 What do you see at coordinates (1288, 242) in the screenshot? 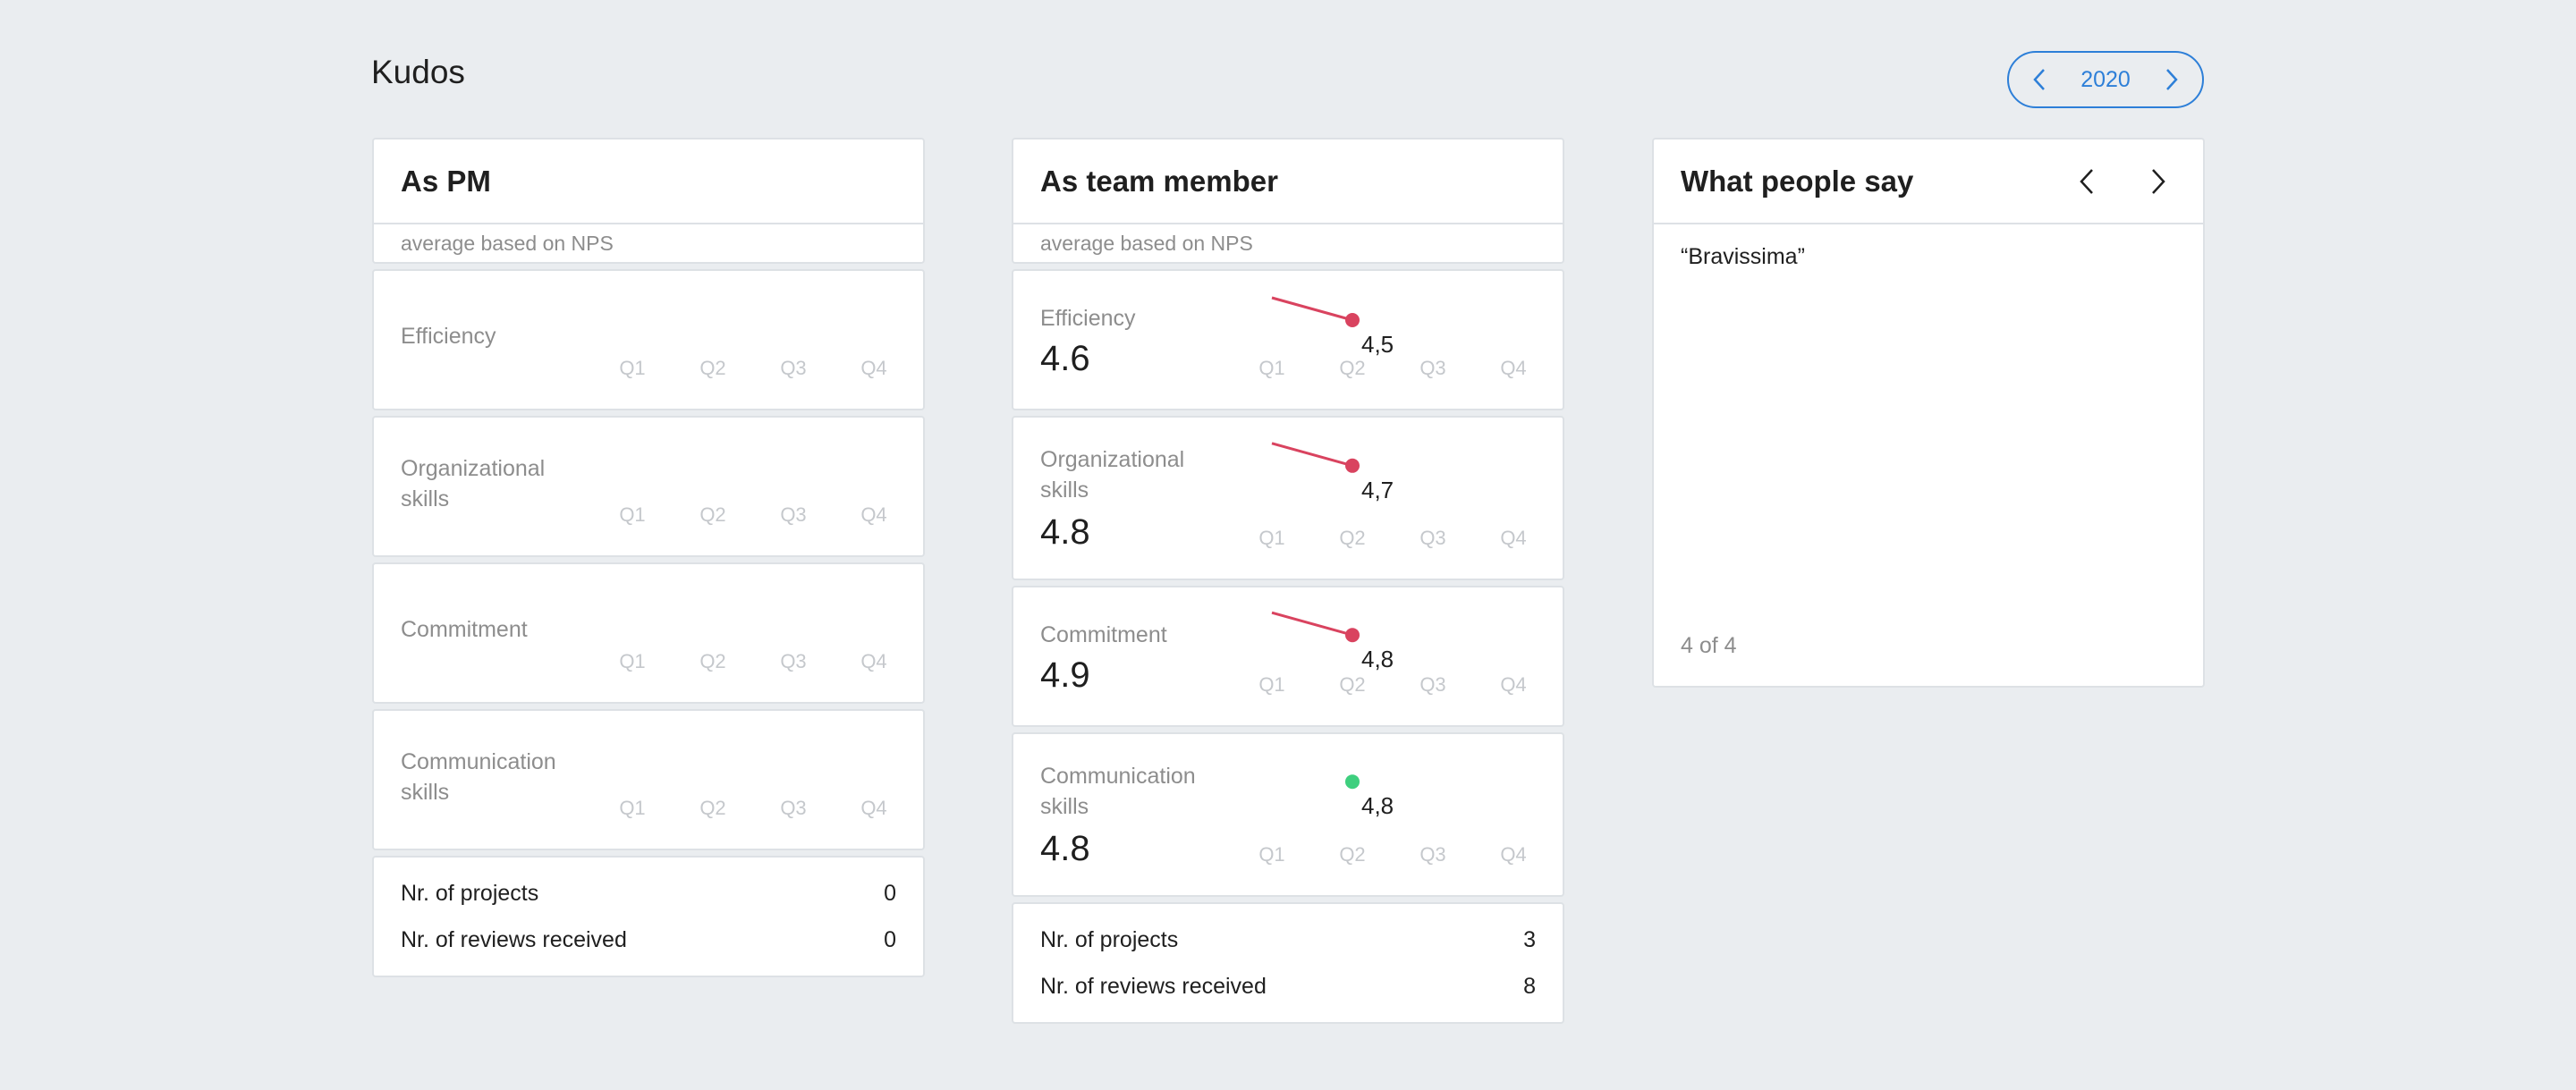
I see `as-team-member-subtitle: average based on NPS` at bounding box center [1288, 242].